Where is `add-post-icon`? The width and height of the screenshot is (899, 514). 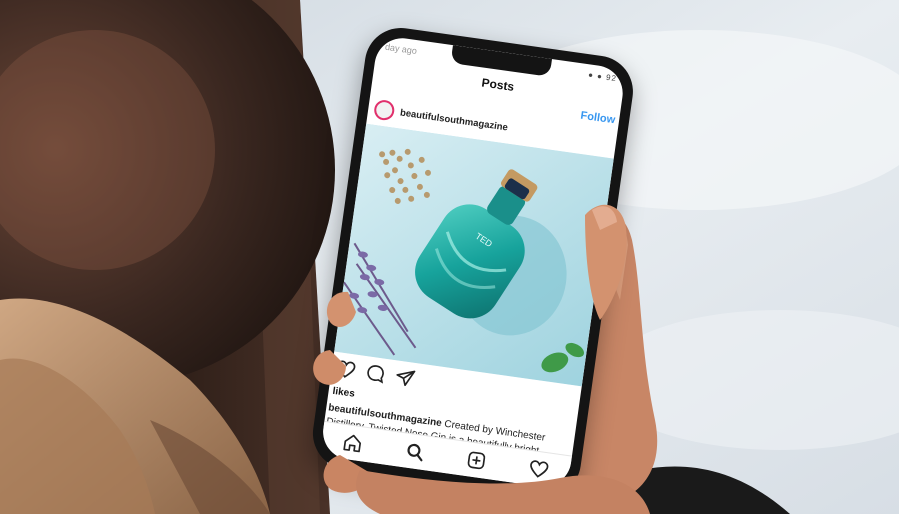 add-post-icon is located at coordinates (476, 460).